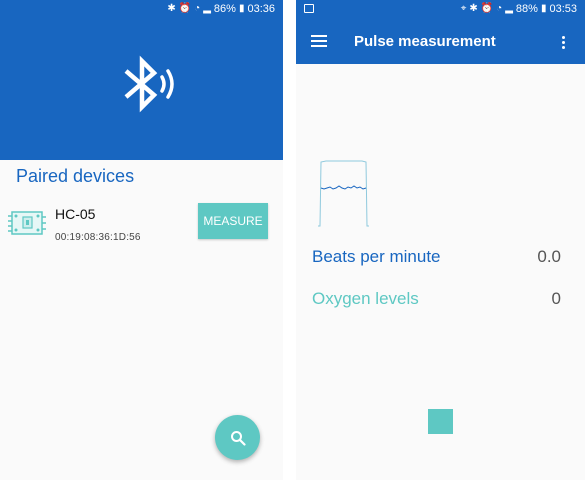  Describe the element at coordinates (27, 223) in the screenshot. I see `circuit-board-icon` at that location.